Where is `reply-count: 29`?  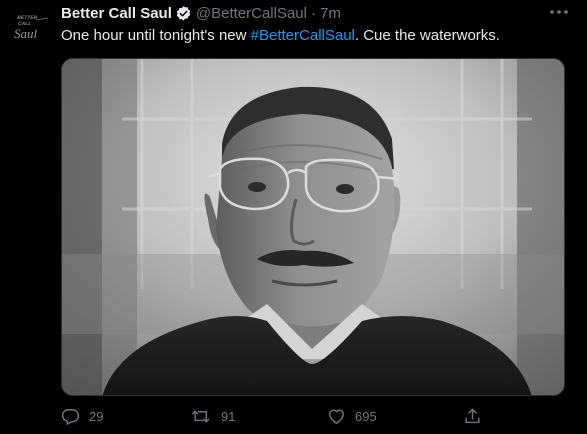
reply-count: 29 is located at coordinates (96, 416).